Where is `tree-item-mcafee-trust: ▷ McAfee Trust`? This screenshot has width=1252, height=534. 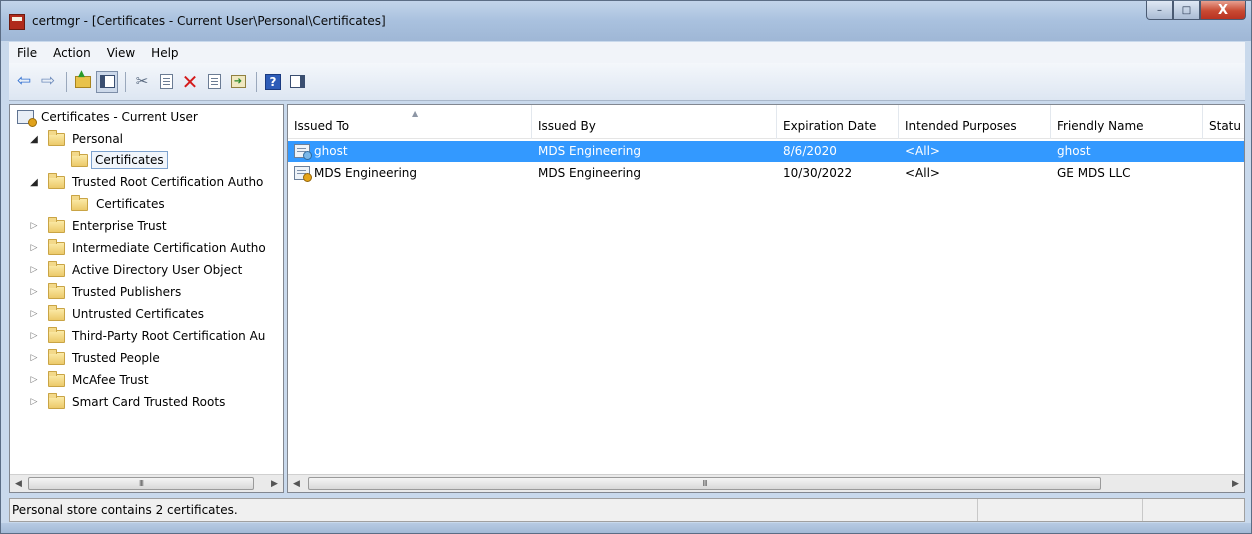 tree-item-mcafee-trust: ▷ McAfee Trust is located at coordinates (146, 380).